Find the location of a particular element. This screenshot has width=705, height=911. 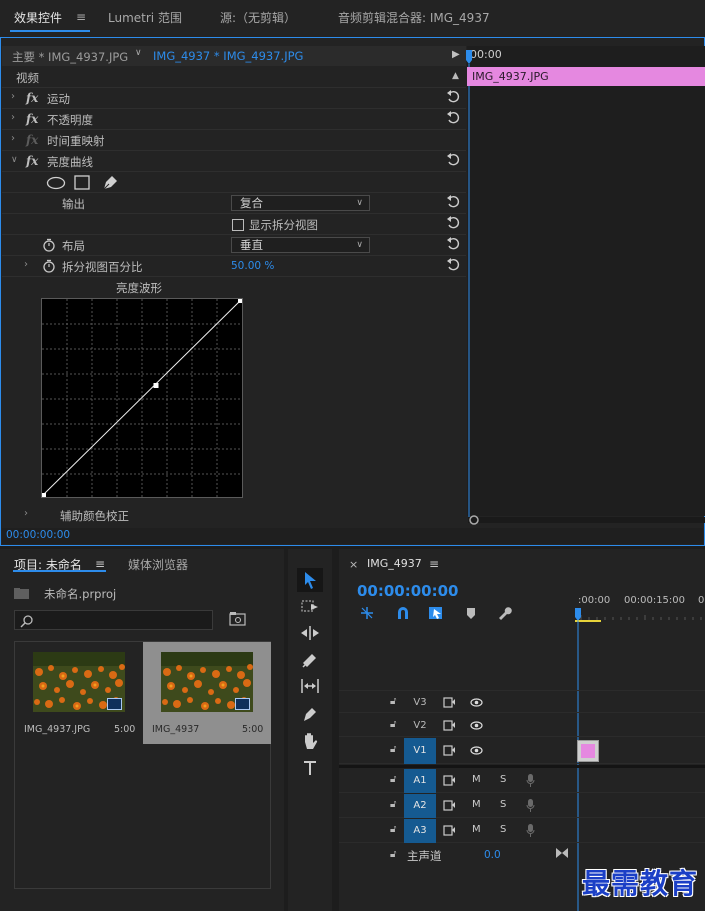

track-v2: 🔓︎ V2 is located at coordinates (522, 725).